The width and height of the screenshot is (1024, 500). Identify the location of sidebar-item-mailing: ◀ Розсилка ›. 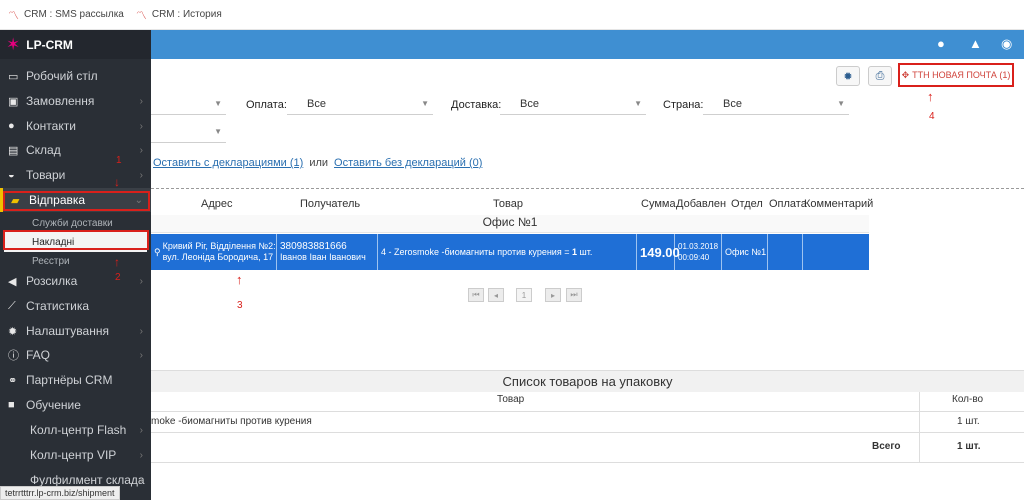
(75, 281).